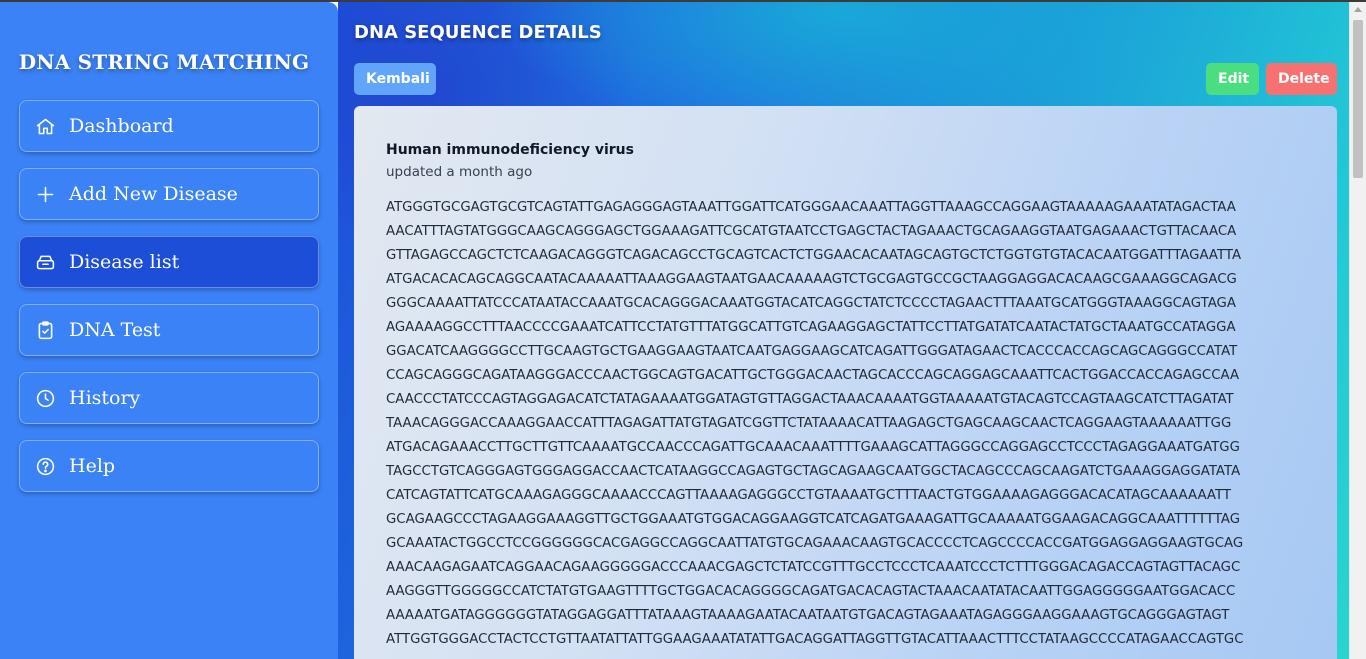  Describe the element at coordinates (395, 79) in the screenshot. I see `back-button: Kembali` at that location.